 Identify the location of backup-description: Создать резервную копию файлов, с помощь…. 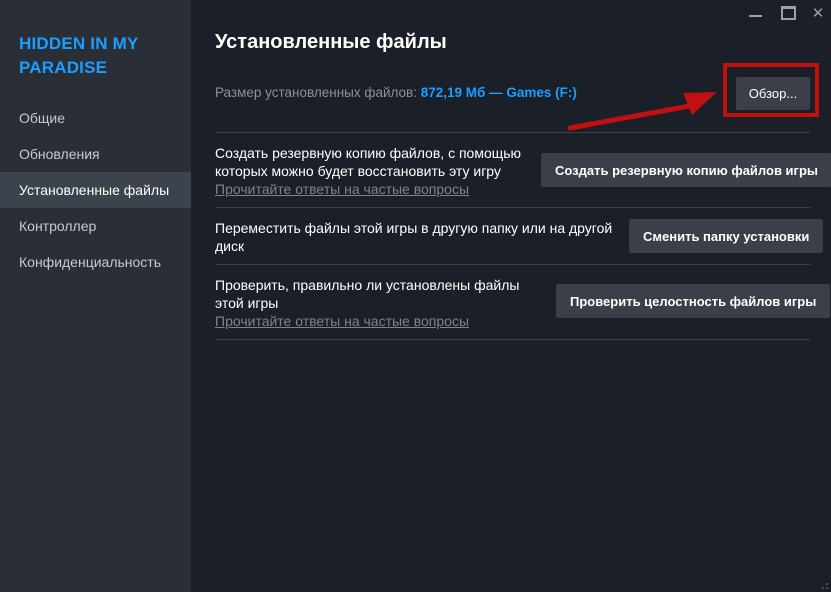
(368, 162).